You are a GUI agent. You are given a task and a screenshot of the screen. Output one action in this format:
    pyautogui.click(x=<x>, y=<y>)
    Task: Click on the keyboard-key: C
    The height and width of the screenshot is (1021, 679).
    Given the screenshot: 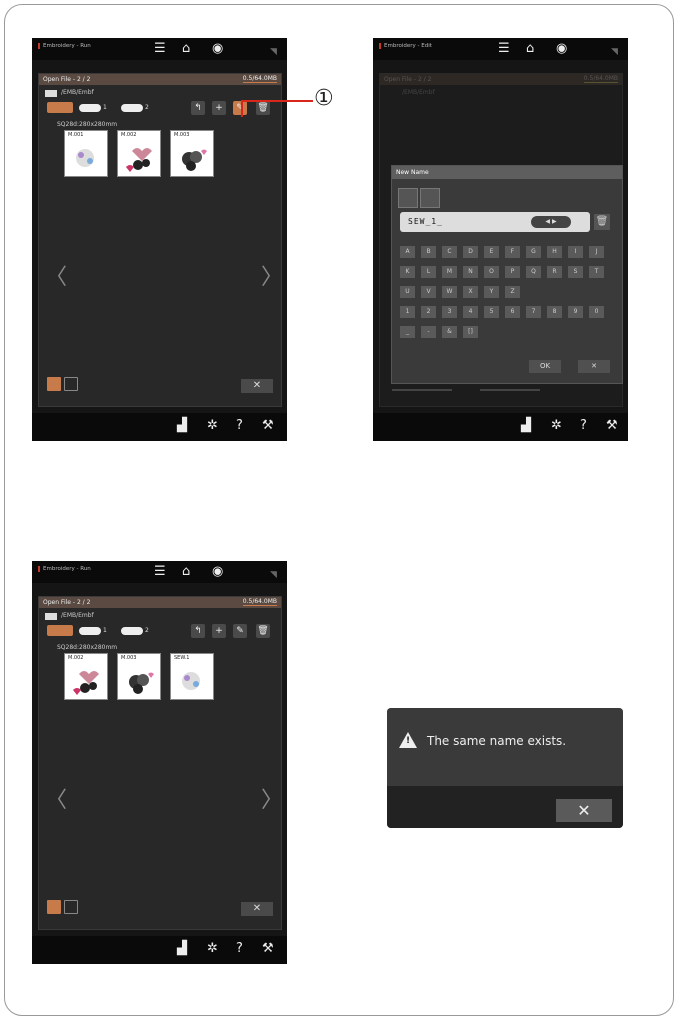 What is the action you would take?
    pyautogui.click(x=449, y=252)
    